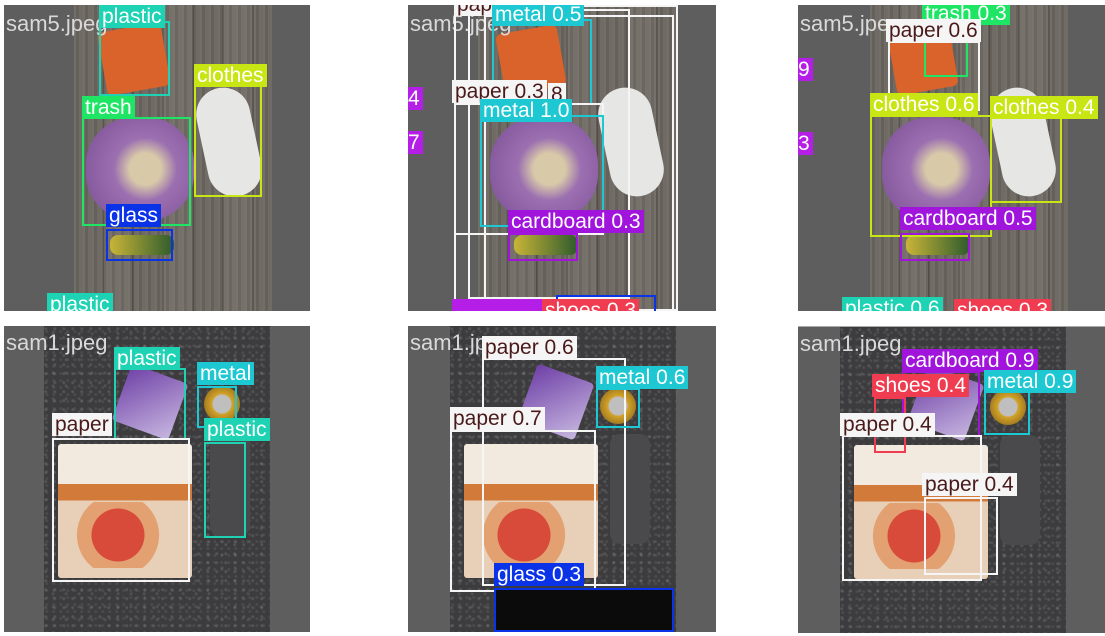  What do you see at coordinates (1044, 107) in the screenshot?
I see `class-label: clothes 0.4` at bounding box center [1044, 107].